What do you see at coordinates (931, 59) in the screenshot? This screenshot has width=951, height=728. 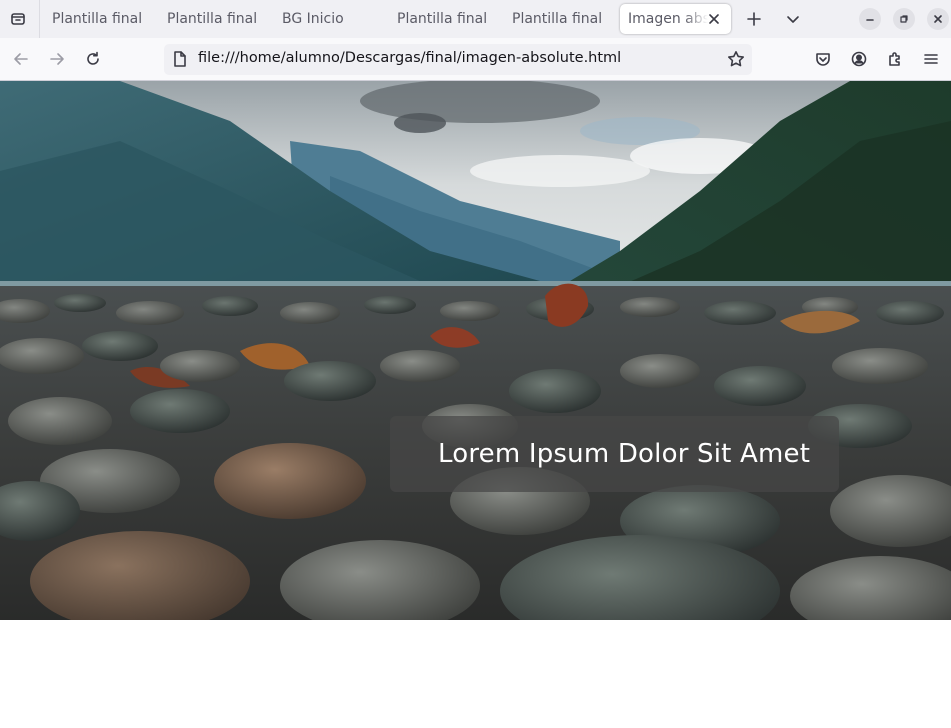 I see `menu-button` at bounding box center [931, 59].